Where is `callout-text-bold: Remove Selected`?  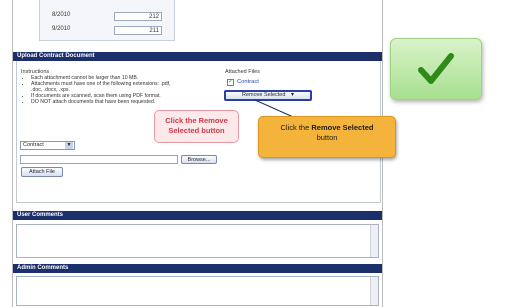
callout-text-bold: Remove Selected is located at coordinates (342, 127).